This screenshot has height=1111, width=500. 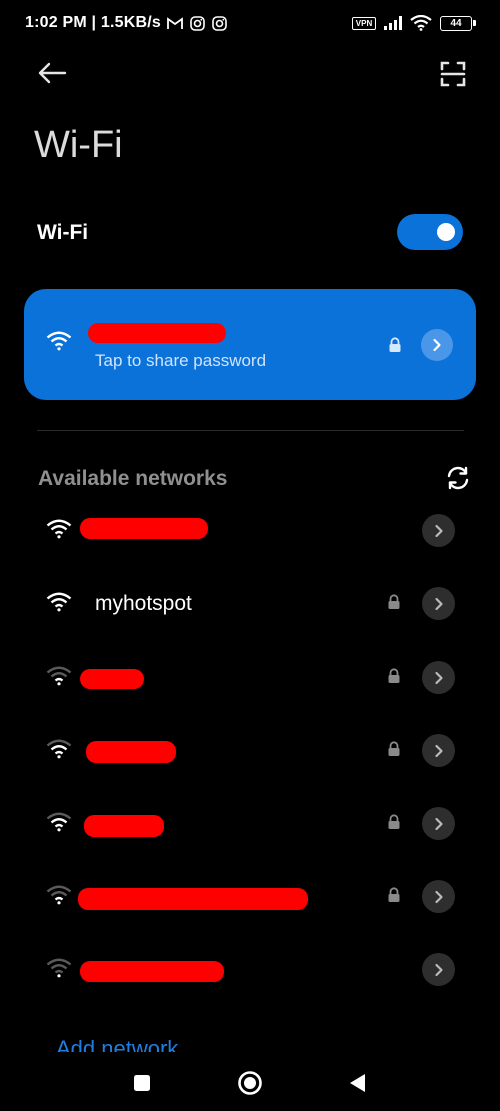 I want to click on wifi-status-icon, so click(x=421, y=23).